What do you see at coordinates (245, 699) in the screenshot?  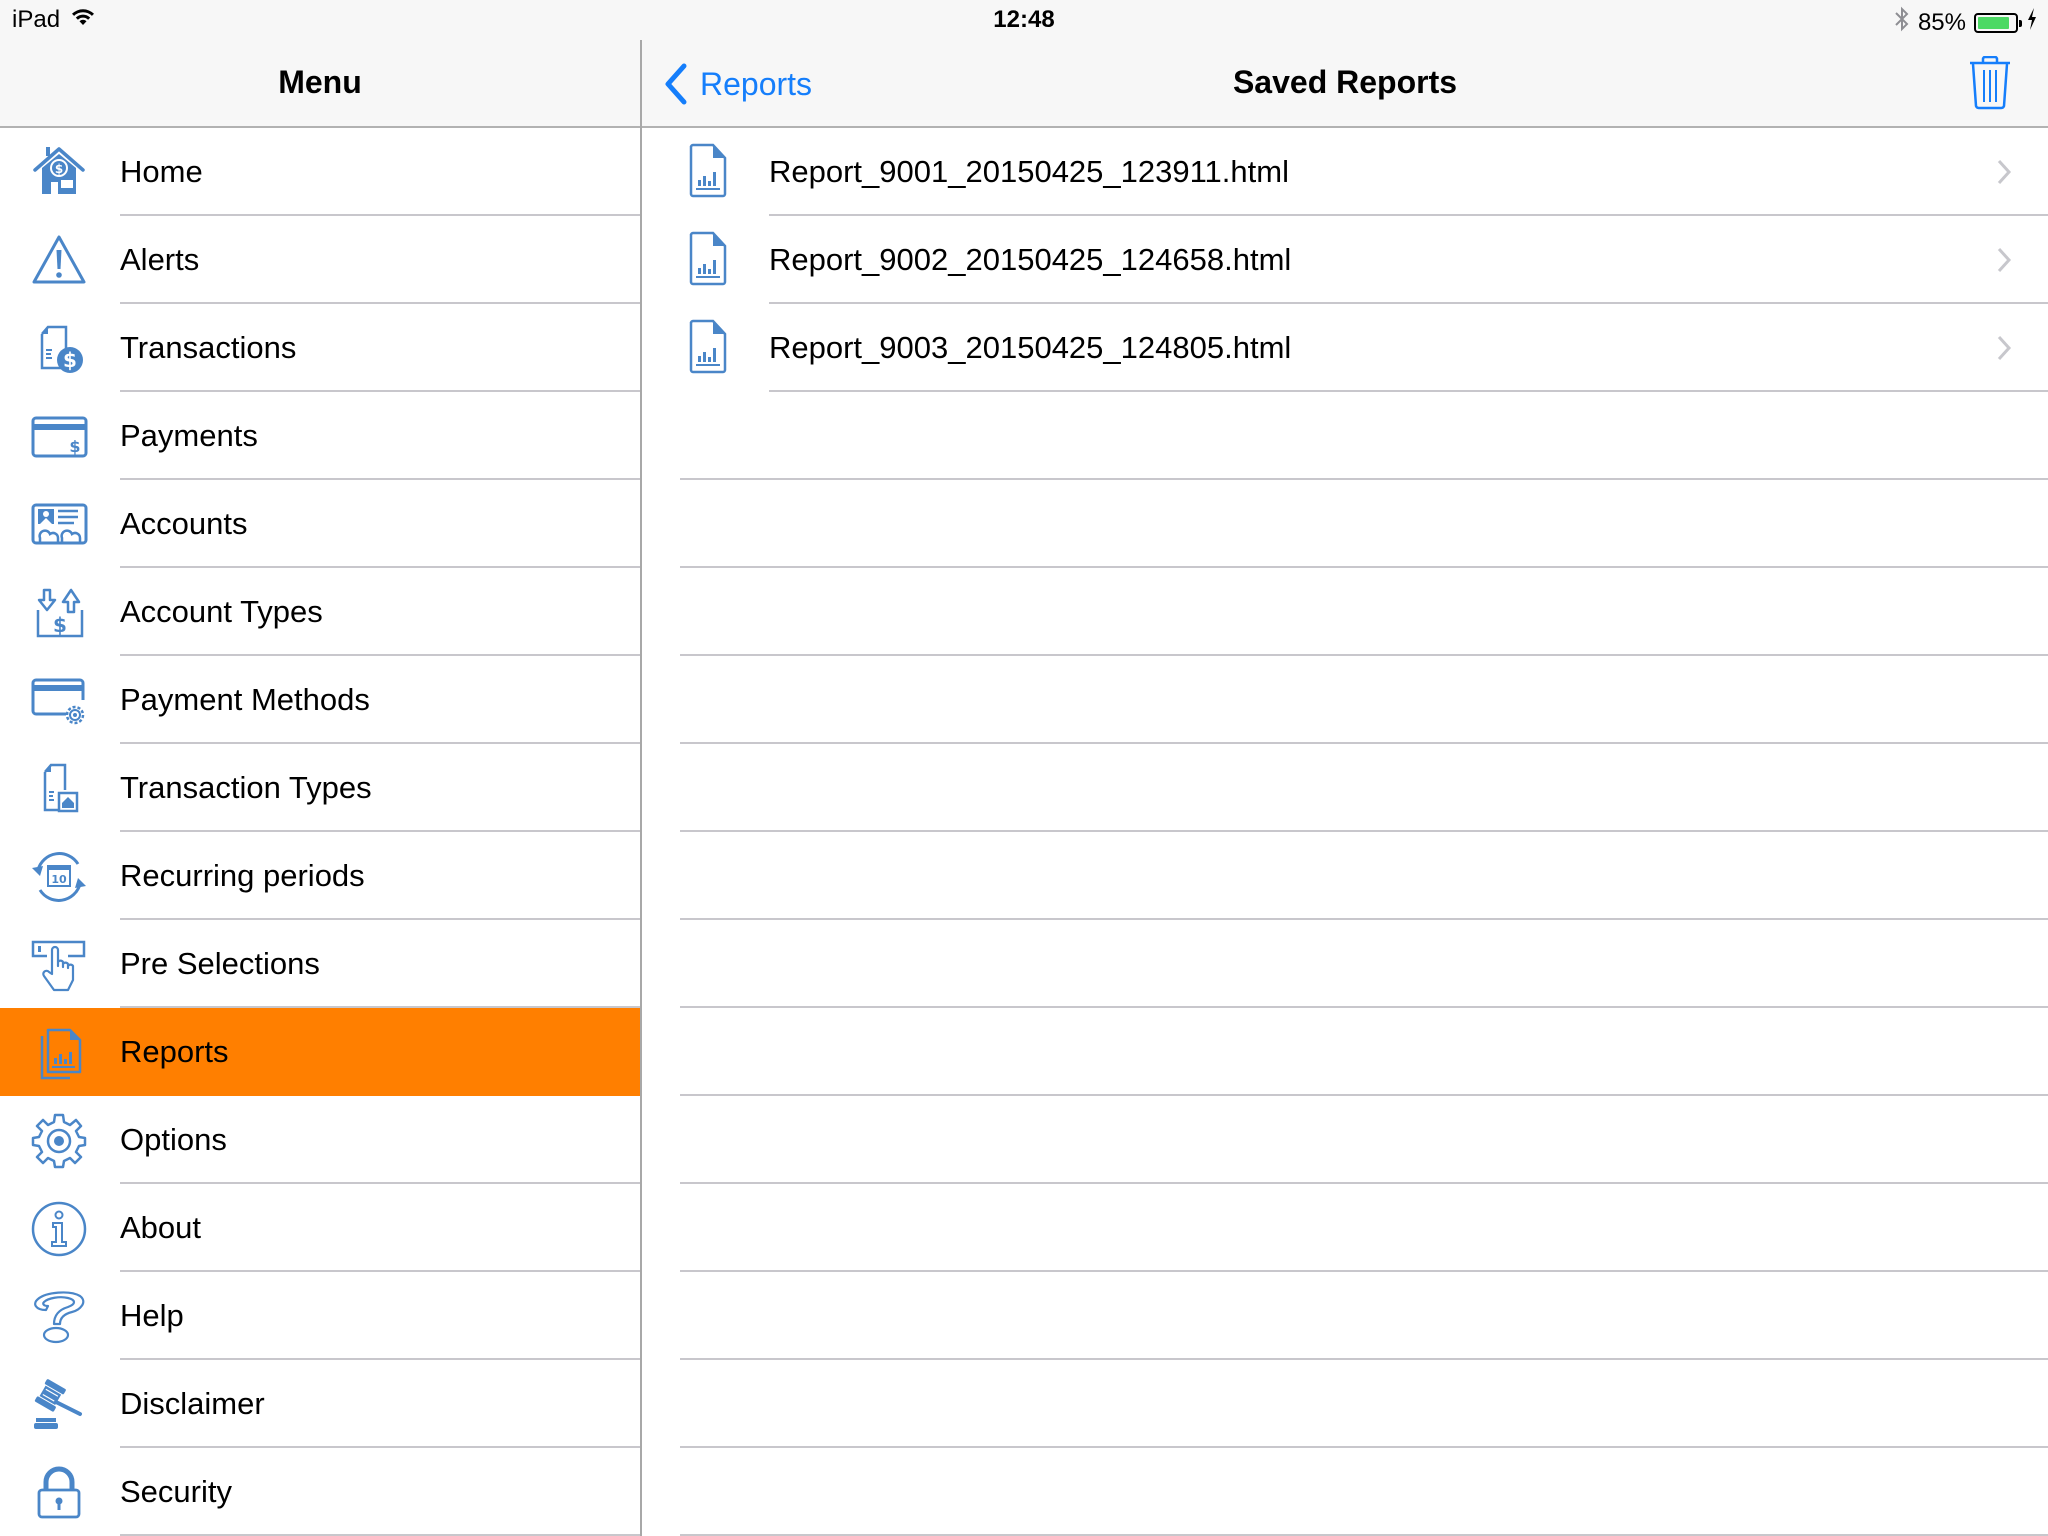 I see `menu-item-label: Payment Methods` at bounding box center [245, 699].